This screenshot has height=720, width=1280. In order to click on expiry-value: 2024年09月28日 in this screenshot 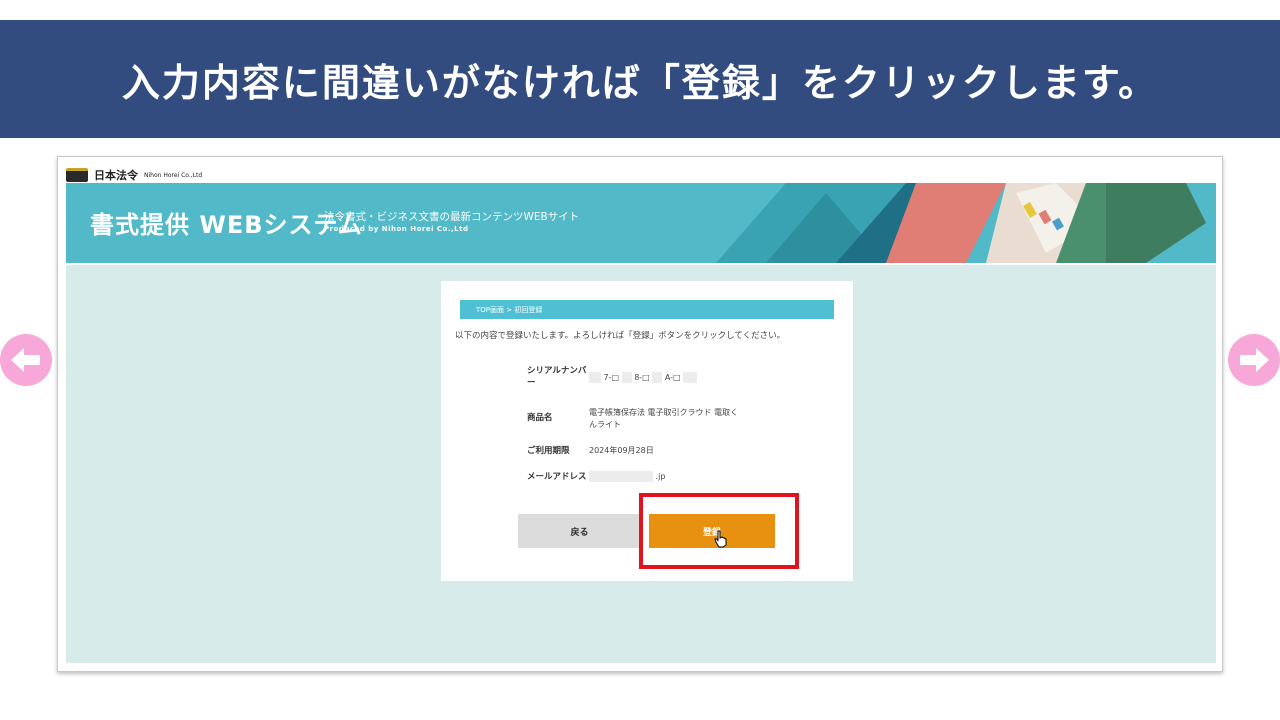, I will do `click(621, 451)`.